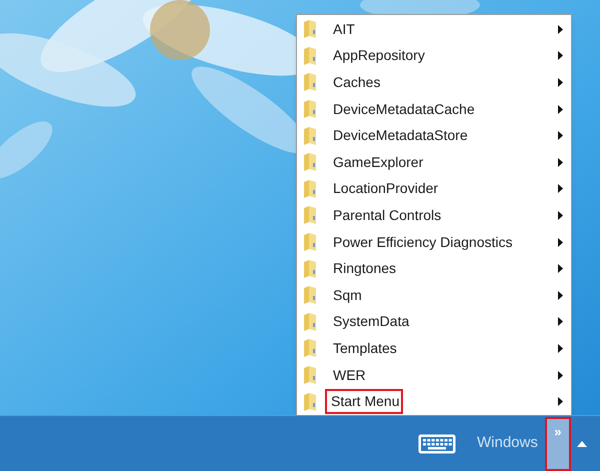 This screenshot has width=600, height=471. What do you see at coordinates (434, 375) in the screenshot?
I see `menu-item: WER` at bounding box center [434, 375].